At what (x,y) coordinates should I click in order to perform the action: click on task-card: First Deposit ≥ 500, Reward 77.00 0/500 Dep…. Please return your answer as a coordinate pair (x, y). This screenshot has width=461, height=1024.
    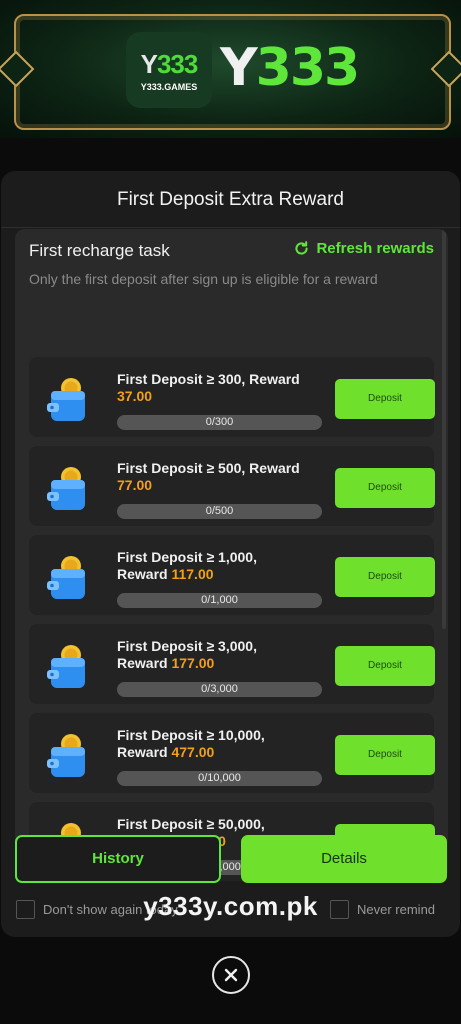
    Looking at the image, I should click on (232, 486).